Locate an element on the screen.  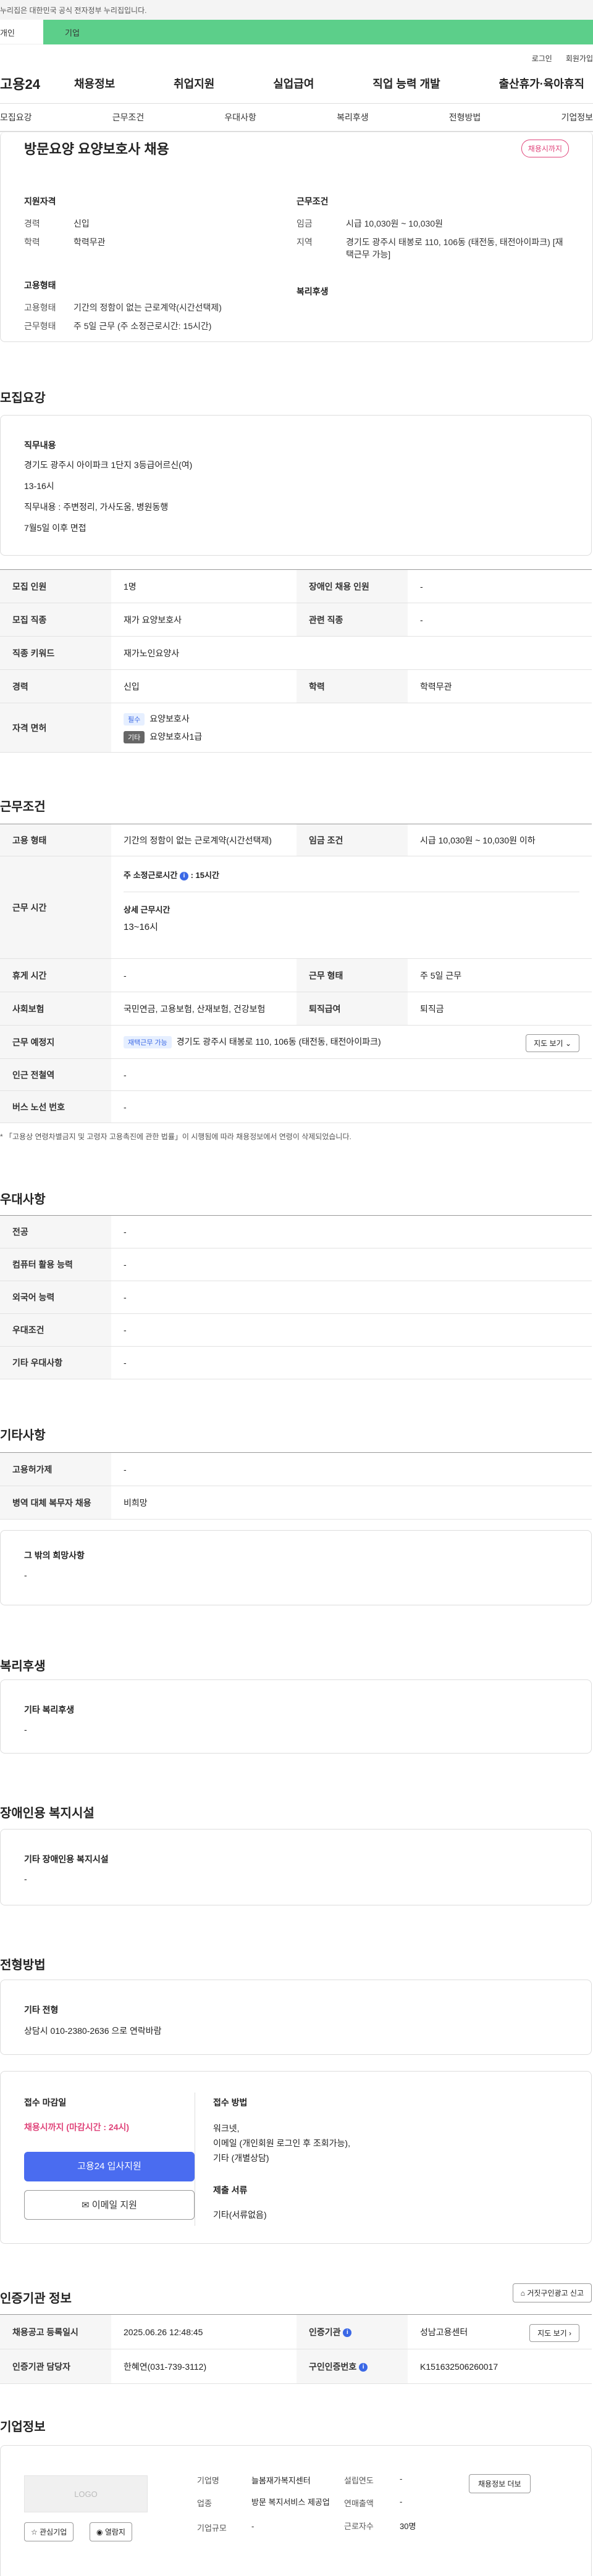
cond-value: 시급 10,030원 ~ 10,030원 is located at coordinates (395, 224).